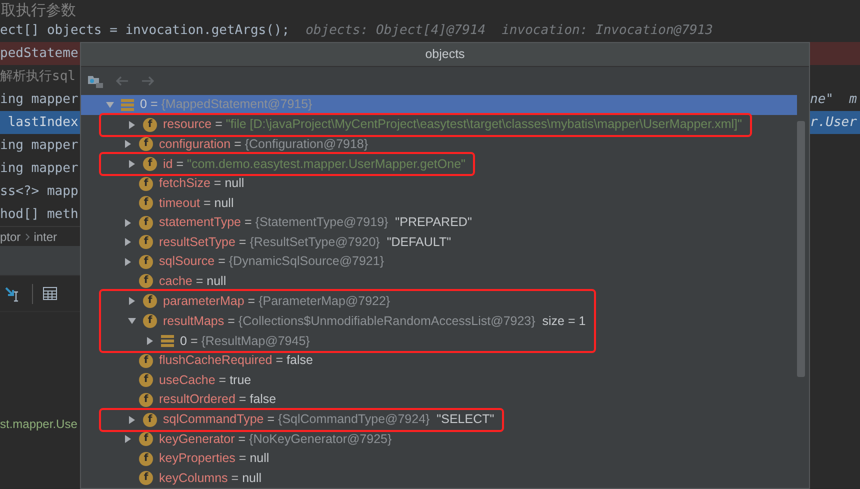 The height and width of the screenshot is (489, 860). I want to click on chevron-icon, so click(27, 236).